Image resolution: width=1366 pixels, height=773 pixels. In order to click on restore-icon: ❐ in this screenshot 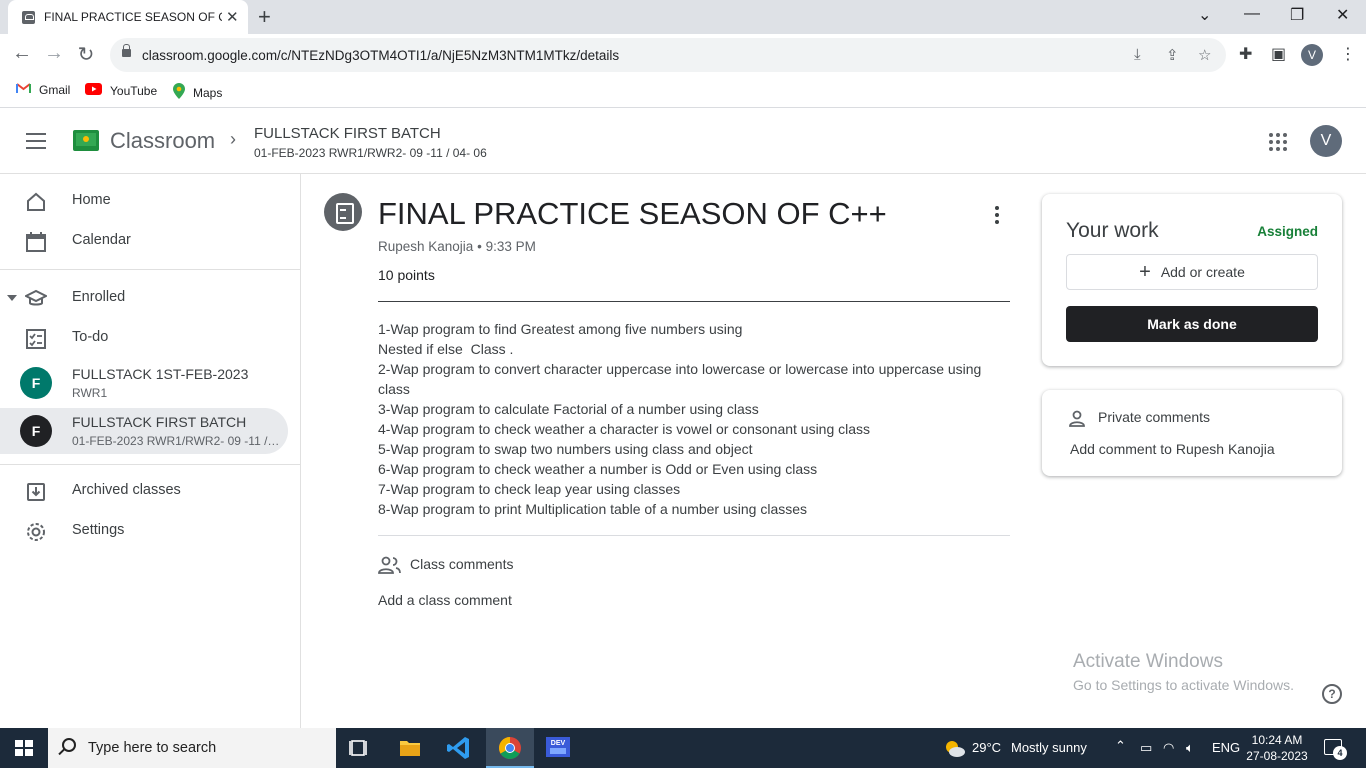, I will do `click(1297, 15)`.